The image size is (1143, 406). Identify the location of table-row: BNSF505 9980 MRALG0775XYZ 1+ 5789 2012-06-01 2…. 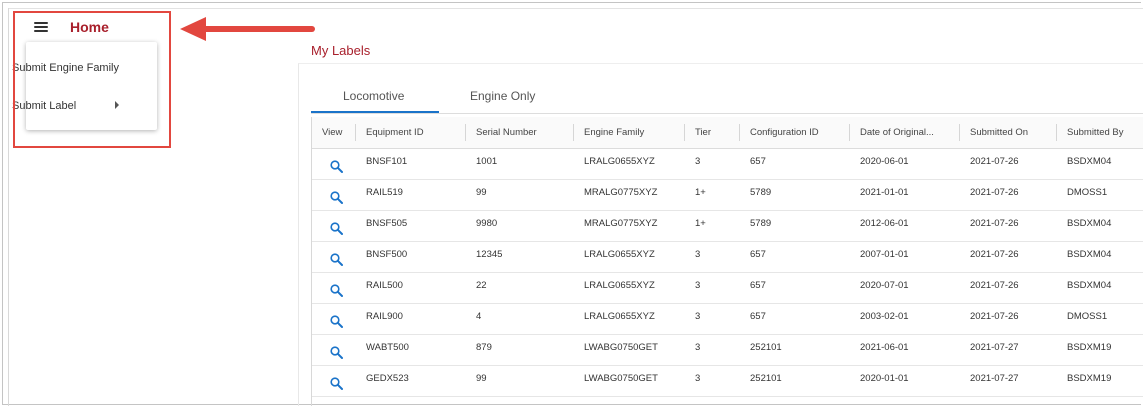
(727, 226).